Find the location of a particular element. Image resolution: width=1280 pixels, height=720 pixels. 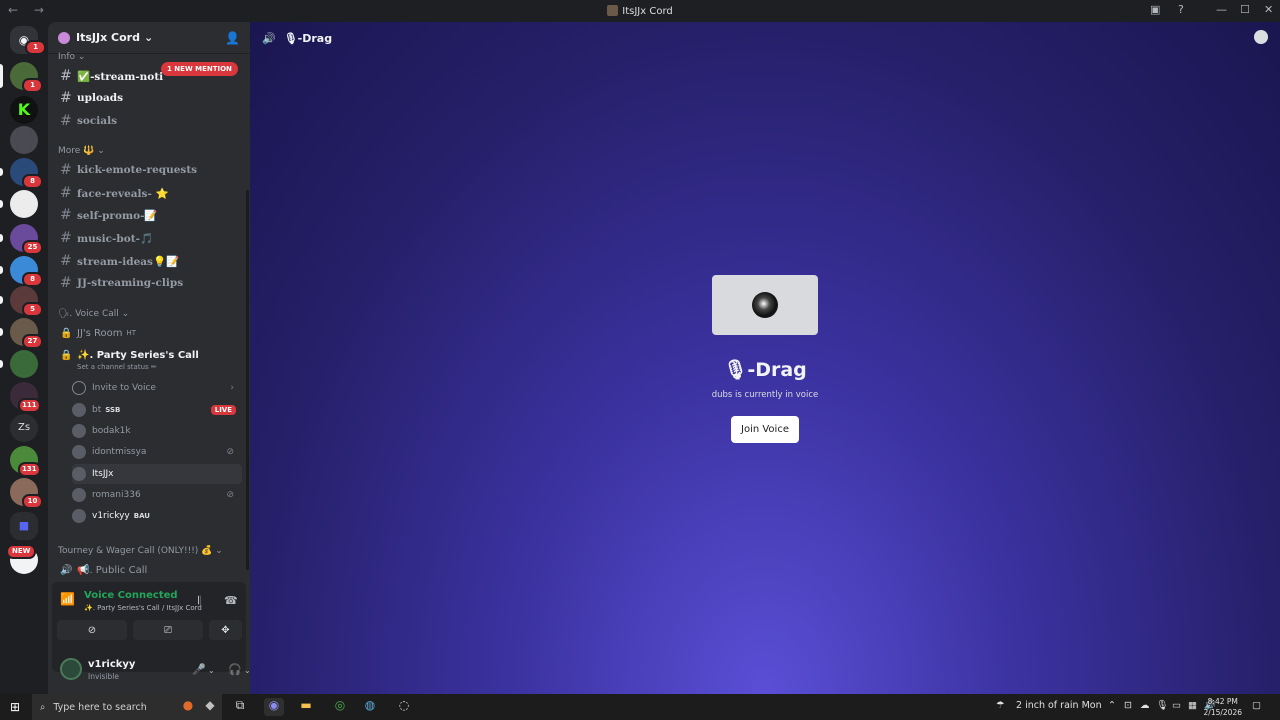

join-voice-button: Join Voice is located at coordinates (765, 429).